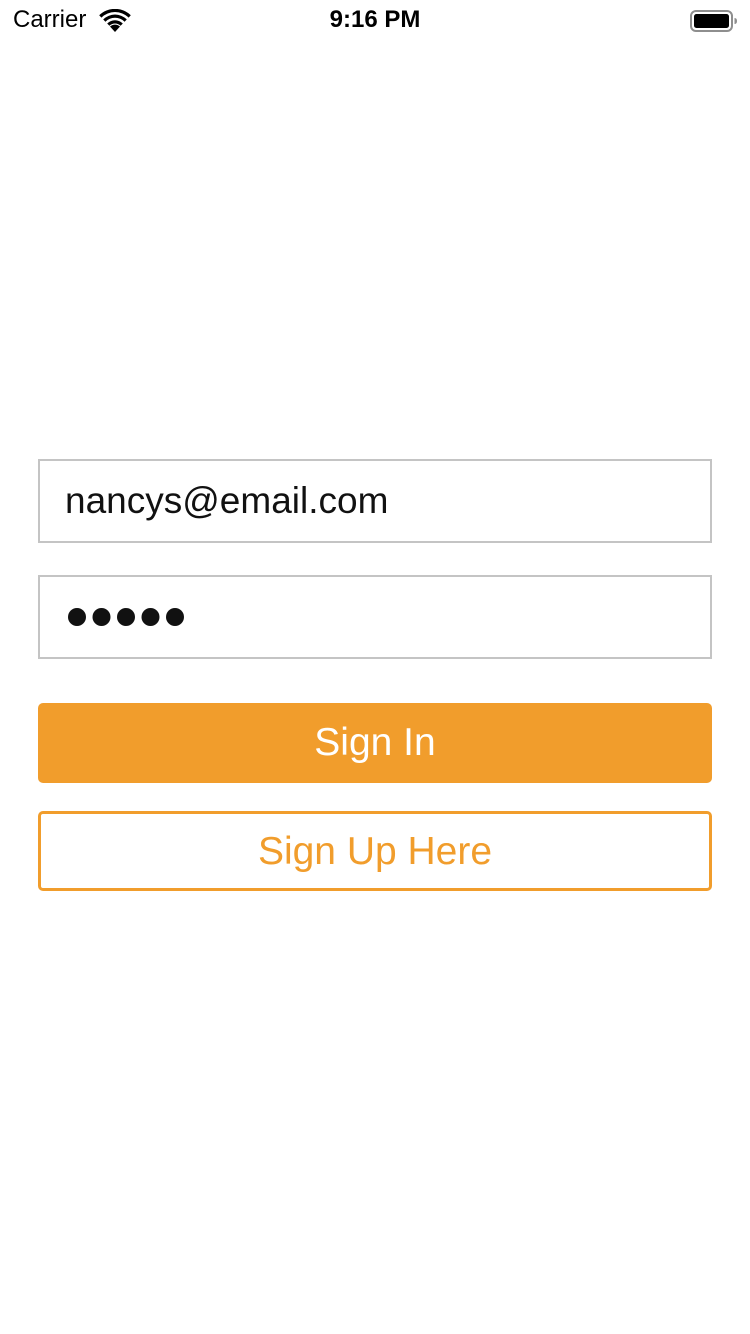  Describe the element at coordinates (375, 743) in the screenshot. I see `sign-in-button: Sign In` at that location.